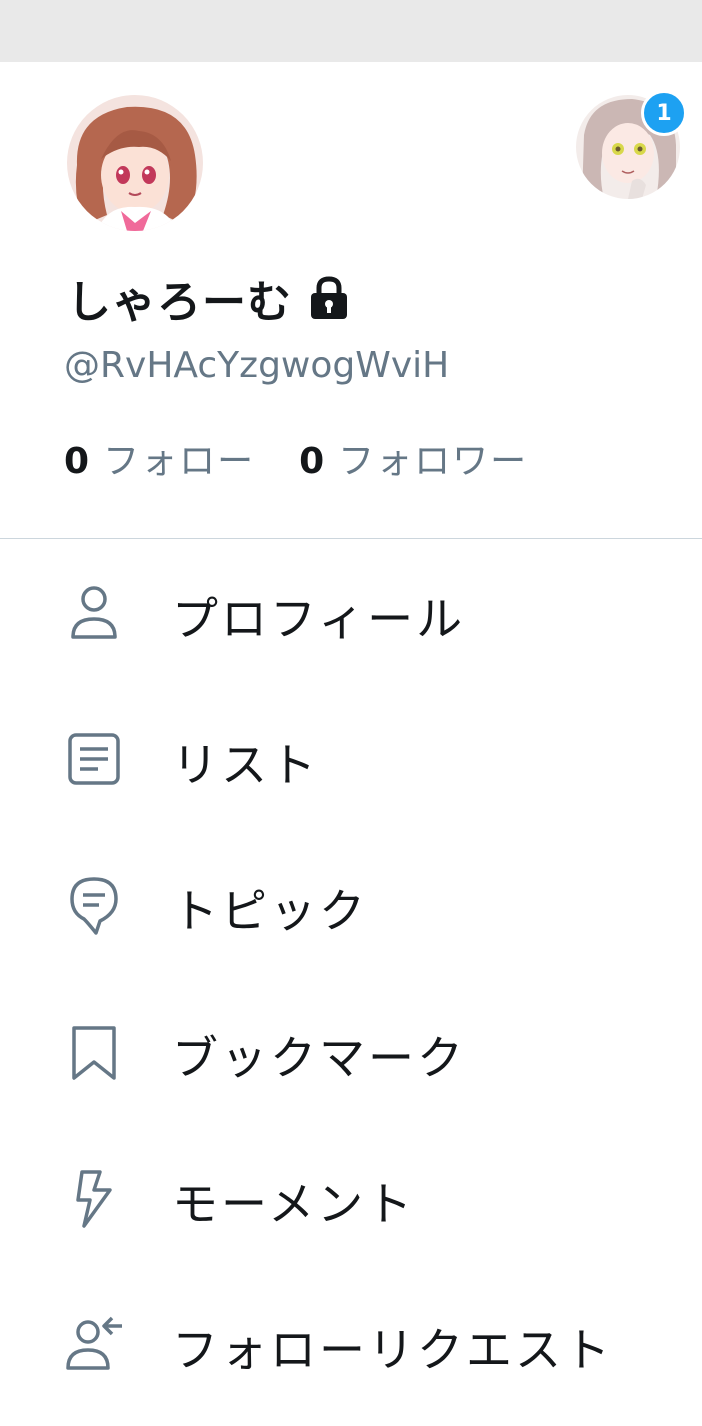  I want to click on user-handle: @RvHAcYzgwogWviH, so click(257, 365).